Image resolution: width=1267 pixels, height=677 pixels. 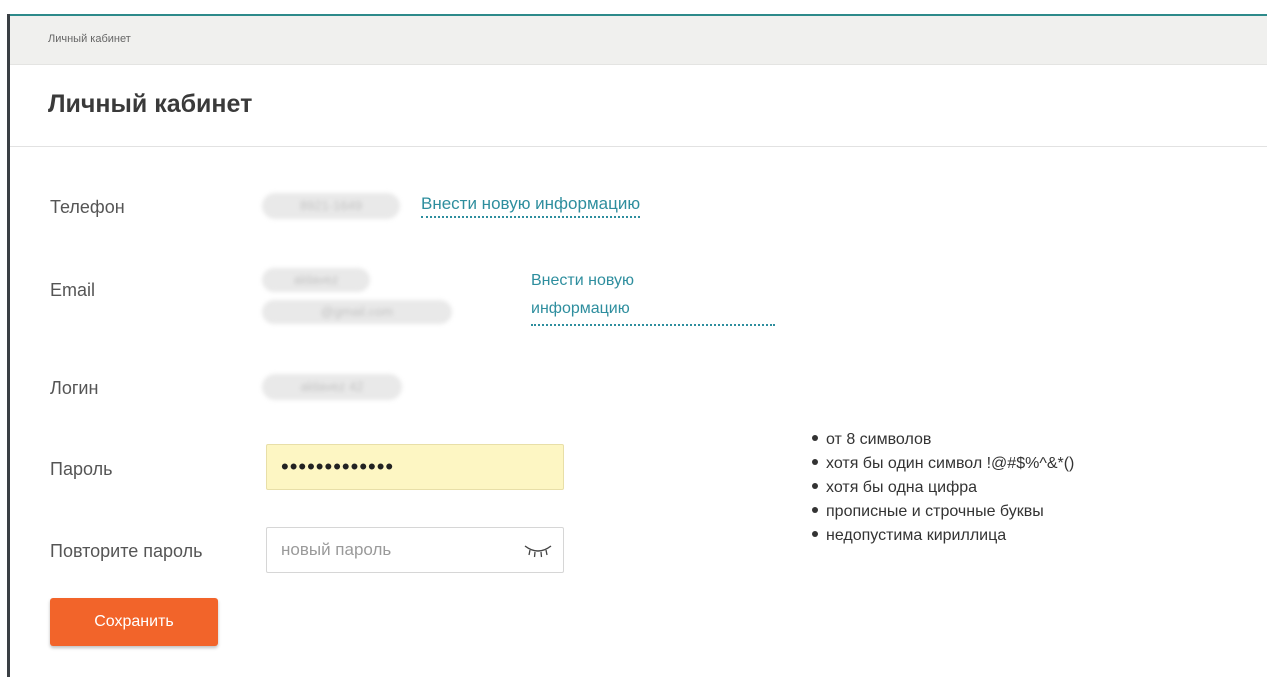 I want to click on password-value: •••••••••••••, so click(x=338, y=466).